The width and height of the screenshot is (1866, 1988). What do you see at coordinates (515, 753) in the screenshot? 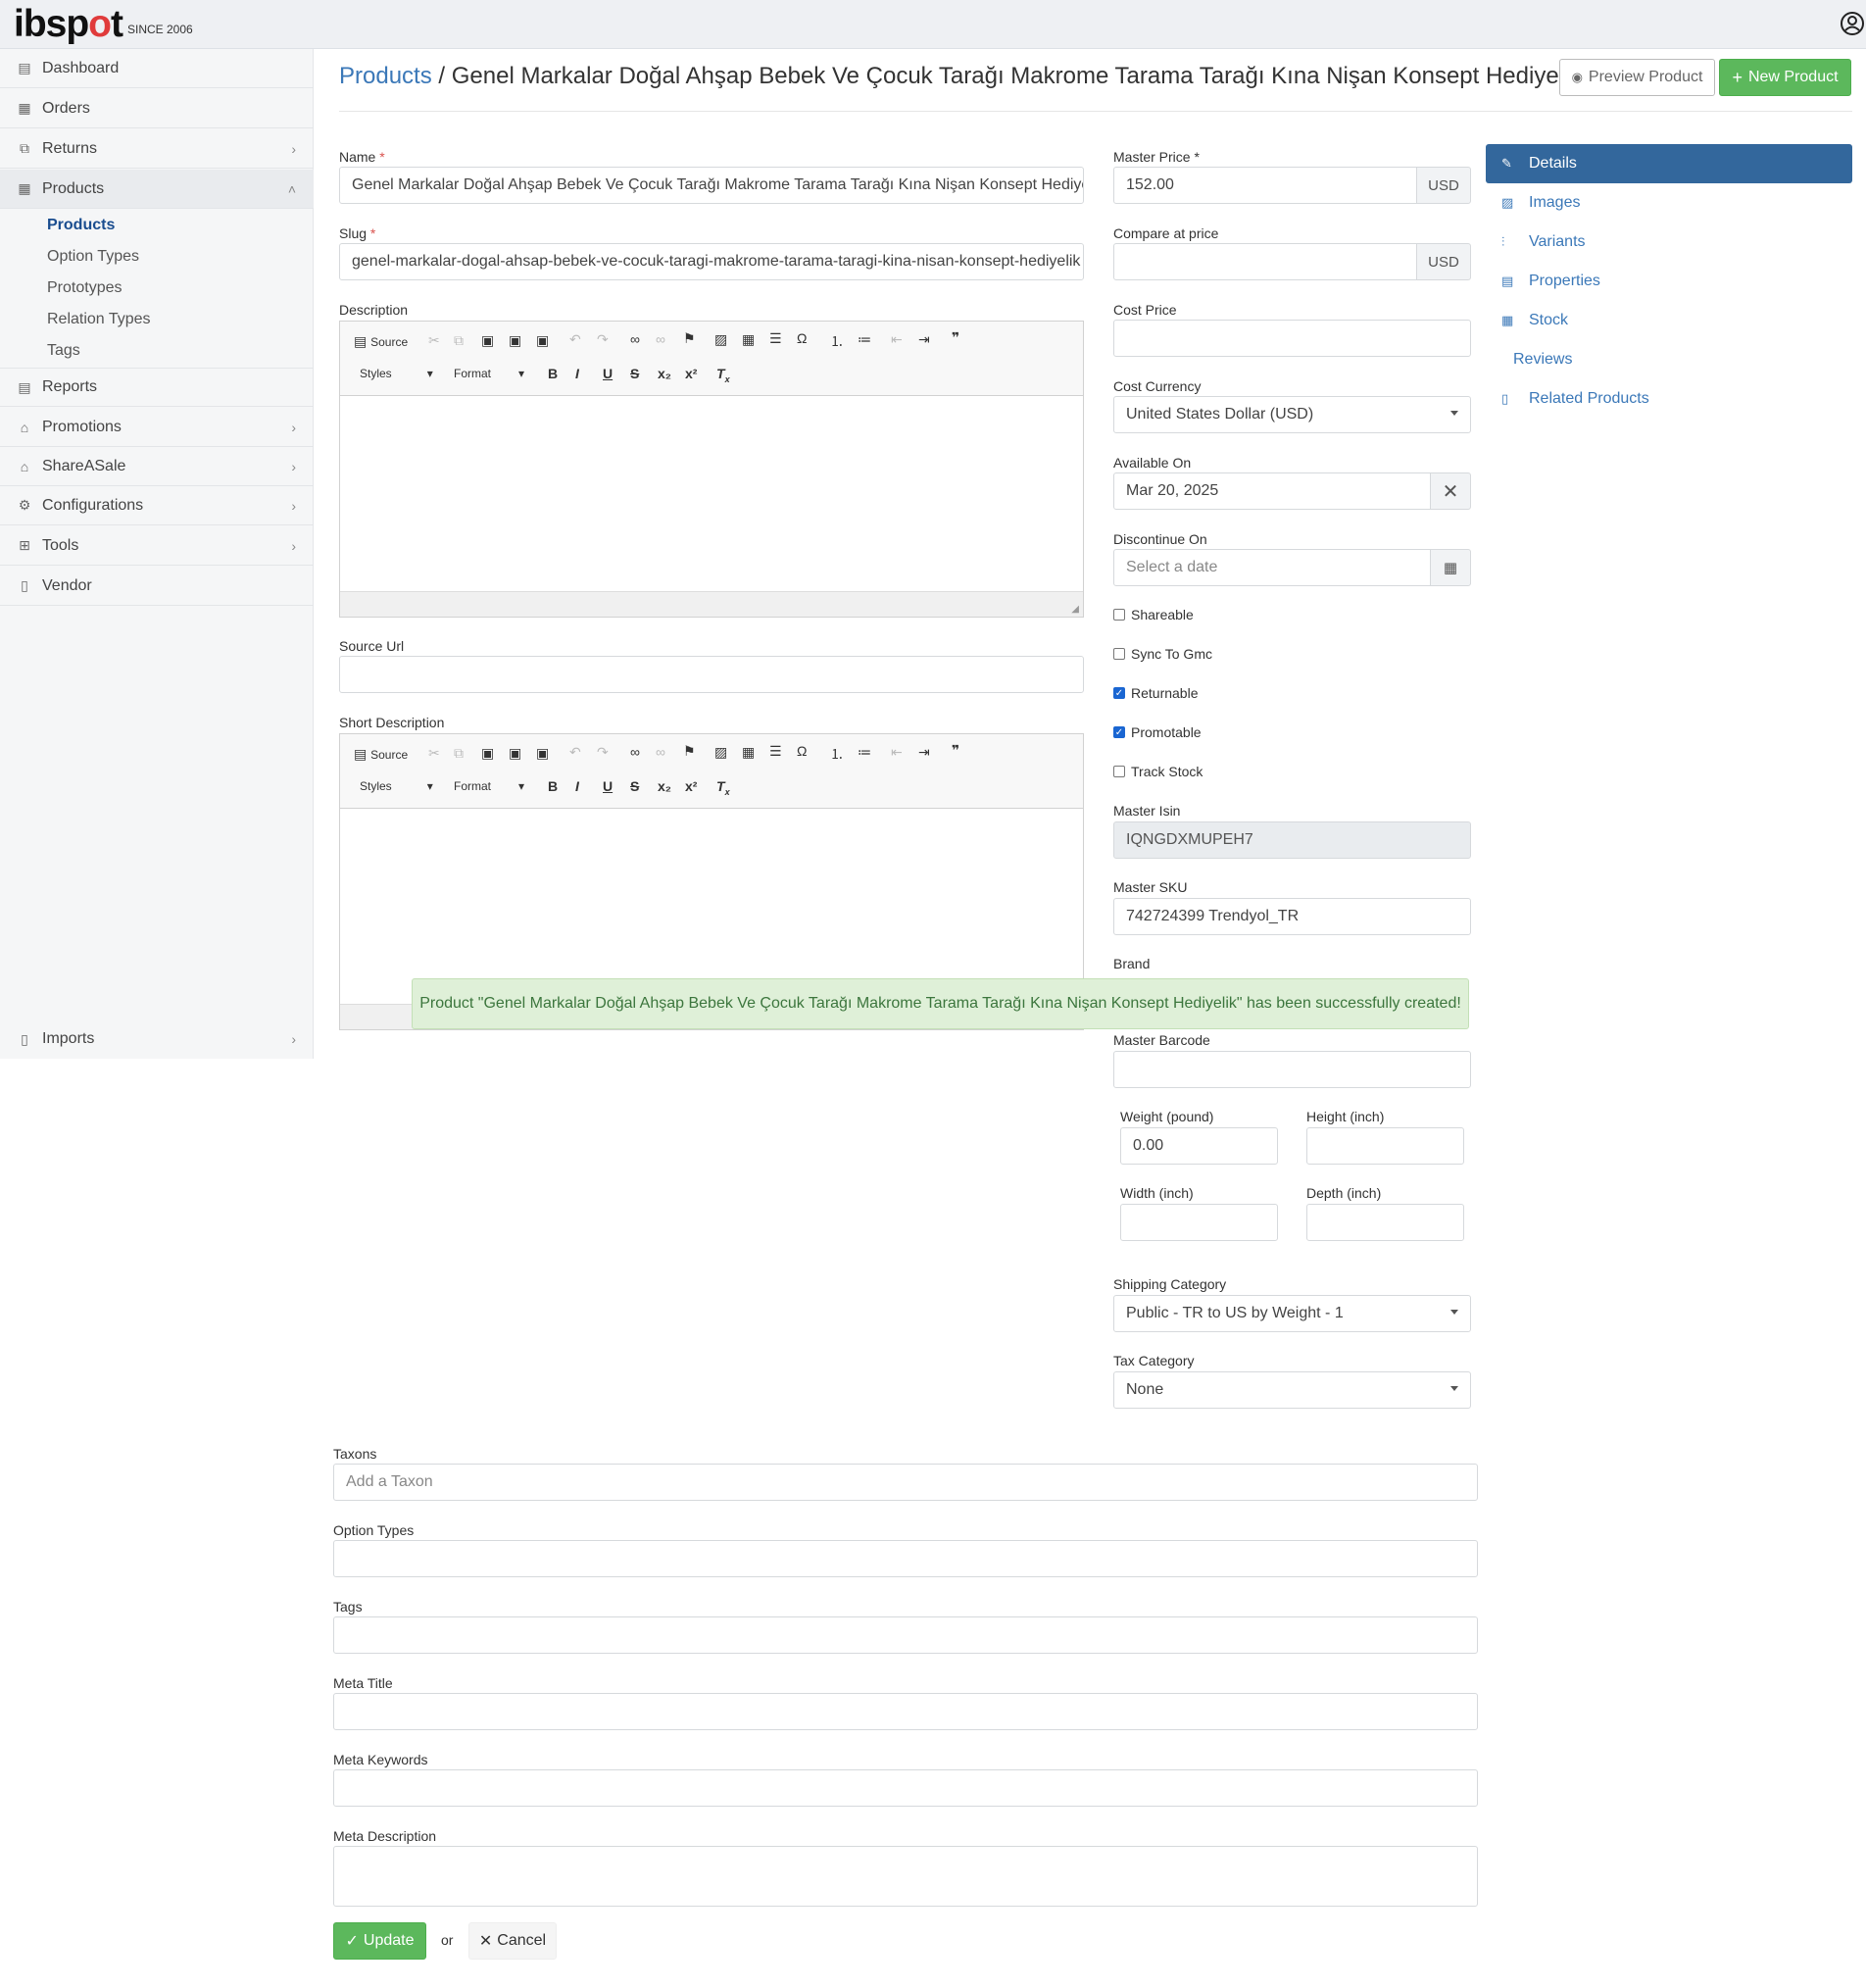
I see `paste-text-icon: ▣` at bounding box center [515, 753].